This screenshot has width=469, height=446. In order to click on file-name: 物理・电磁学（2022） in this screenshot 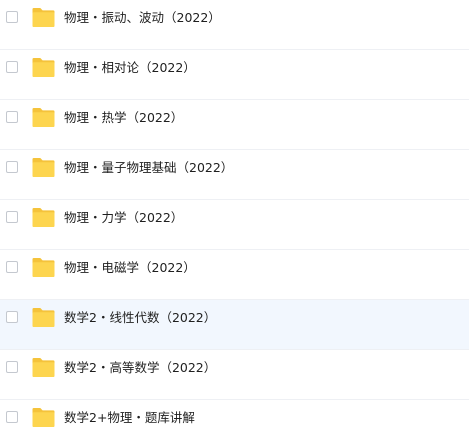, I will do `click(130, 268)`.